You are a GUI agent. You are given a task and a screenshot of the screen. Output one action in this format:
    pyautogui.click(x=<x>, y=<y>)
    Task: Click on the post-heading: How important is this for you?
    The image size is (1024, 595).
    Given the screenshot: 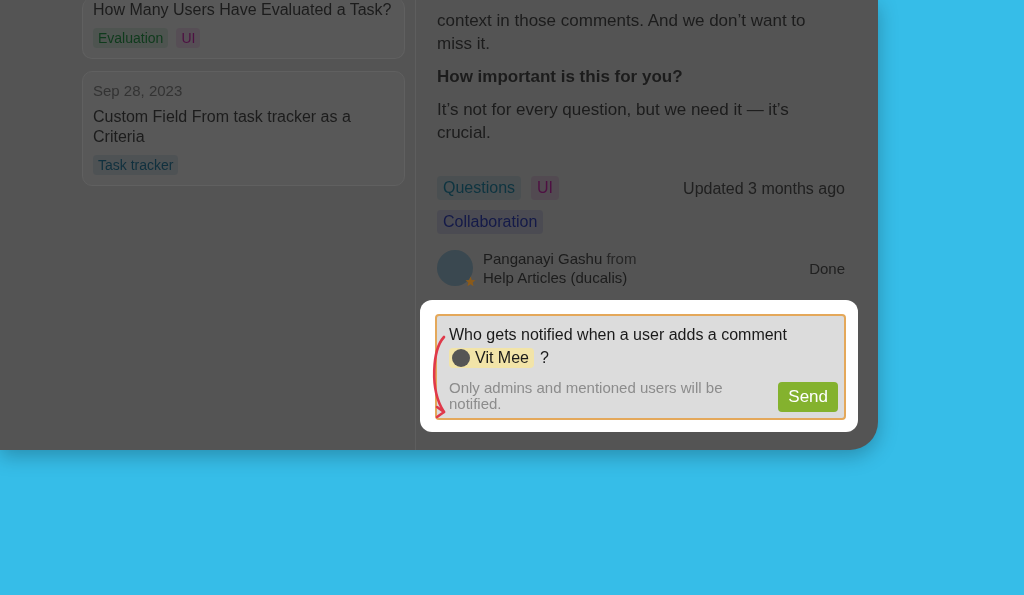 What is the action you would take?
    pyautogui.click(x=560, y=77)
    